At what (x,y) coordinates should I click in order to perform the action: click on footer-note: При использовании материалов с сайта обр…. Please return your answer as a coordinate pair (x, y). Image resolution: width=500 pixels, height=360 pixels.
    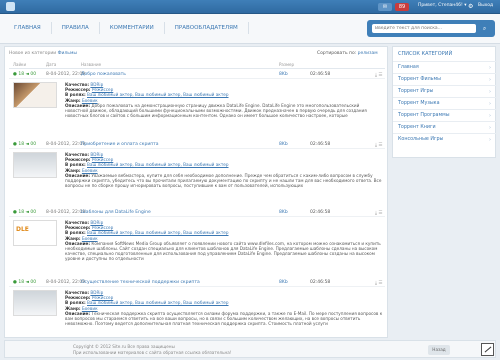
    Looking at the image, I should click on (152, 352).